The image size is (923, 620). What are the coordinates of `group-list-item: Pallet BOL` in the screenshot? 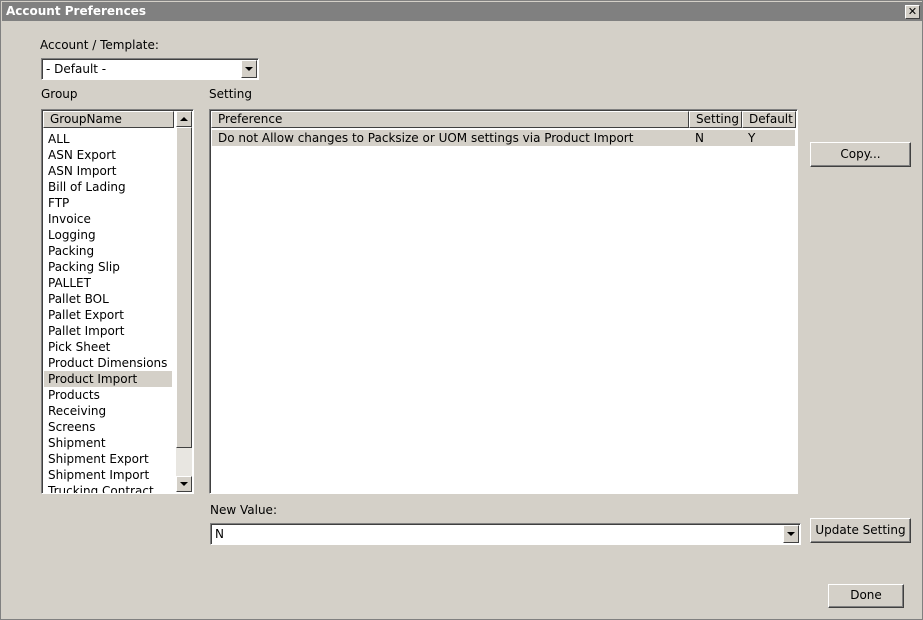 It's located at (108, 299).